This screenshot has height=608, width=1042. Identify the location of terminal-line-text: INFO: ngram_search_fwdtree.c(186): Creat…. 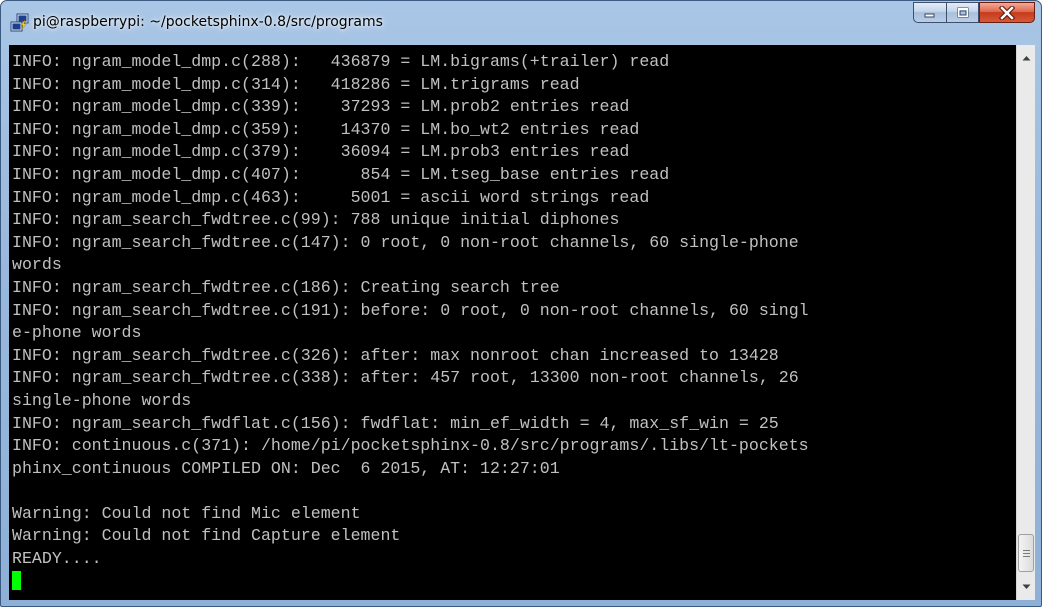
(286, 287).